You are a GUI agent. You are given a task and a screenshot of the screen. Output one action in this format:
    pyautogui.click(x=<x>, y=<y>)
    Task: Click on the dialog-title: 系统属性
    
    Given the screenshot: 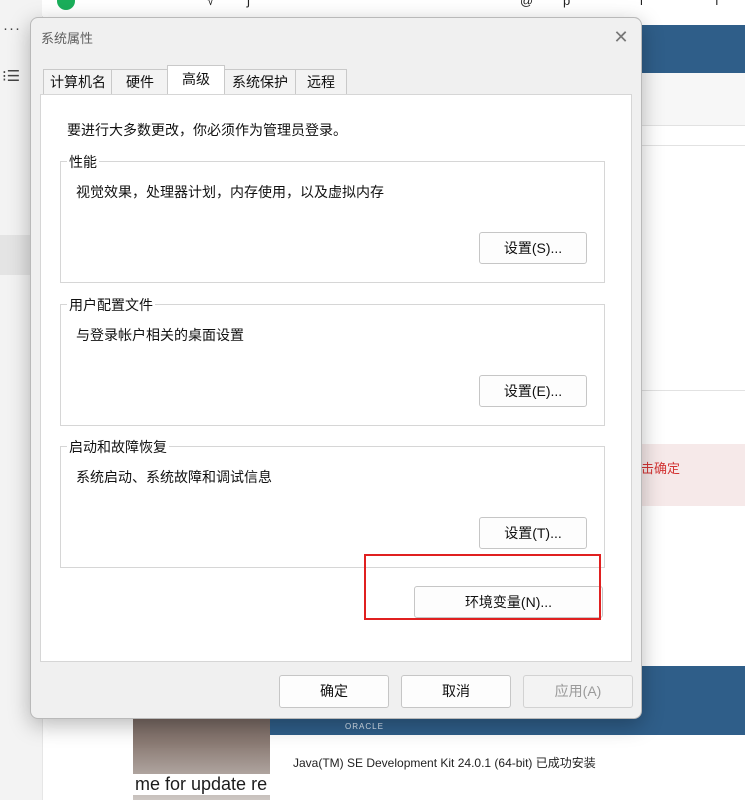 What is the action you would take?
    pyautogui.click(x=67, y=38)
    